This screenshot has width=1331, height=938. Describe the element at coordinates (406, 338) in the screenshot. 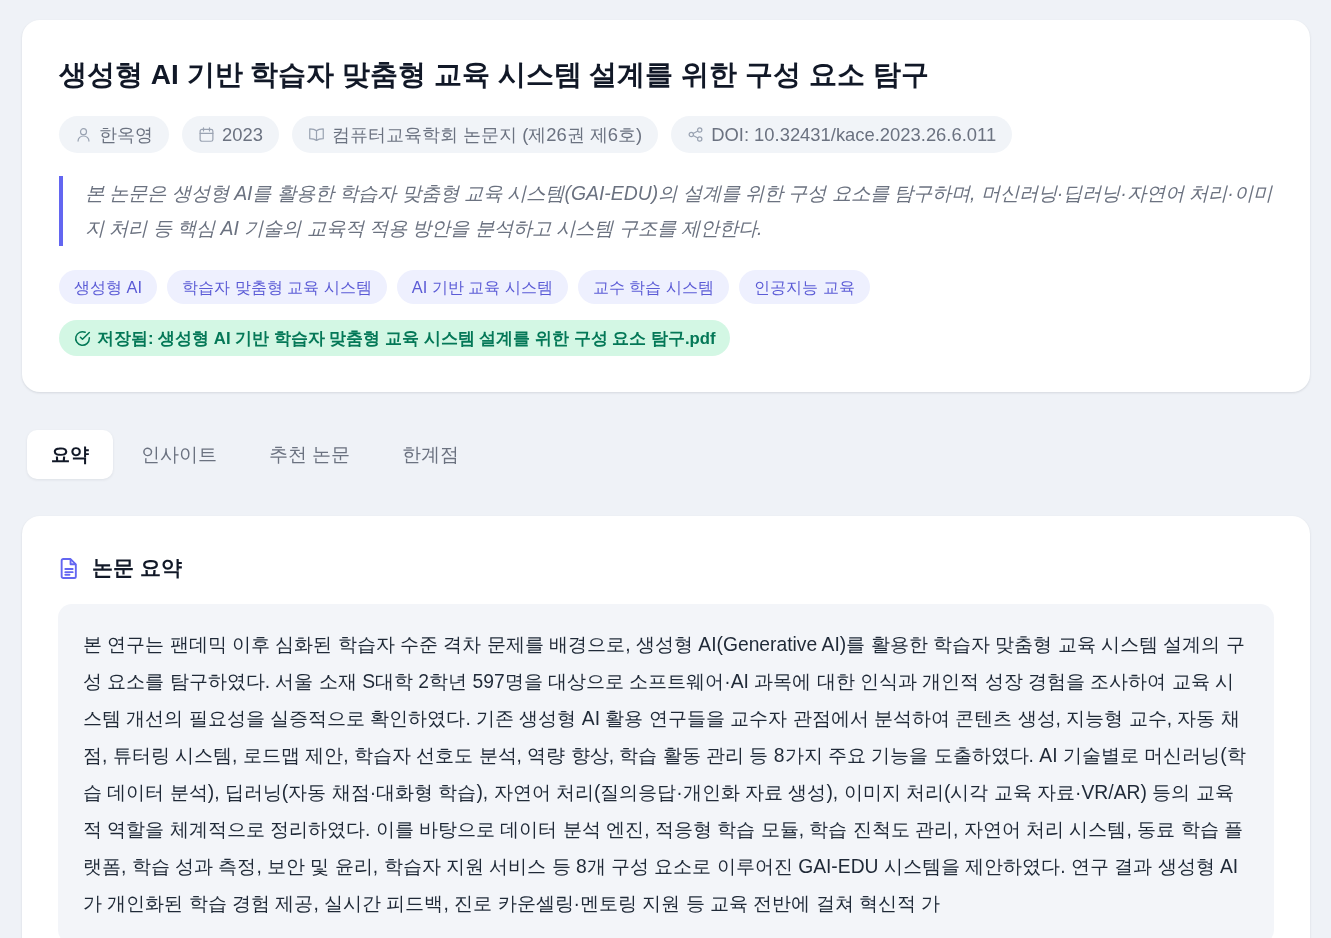

I see `saved-file-text: 저장됨: 생성형 AI 기반 학습자 맞춤형 교육 시스템 설계를 위한 구성 요소 탐구.pdf` at that location.